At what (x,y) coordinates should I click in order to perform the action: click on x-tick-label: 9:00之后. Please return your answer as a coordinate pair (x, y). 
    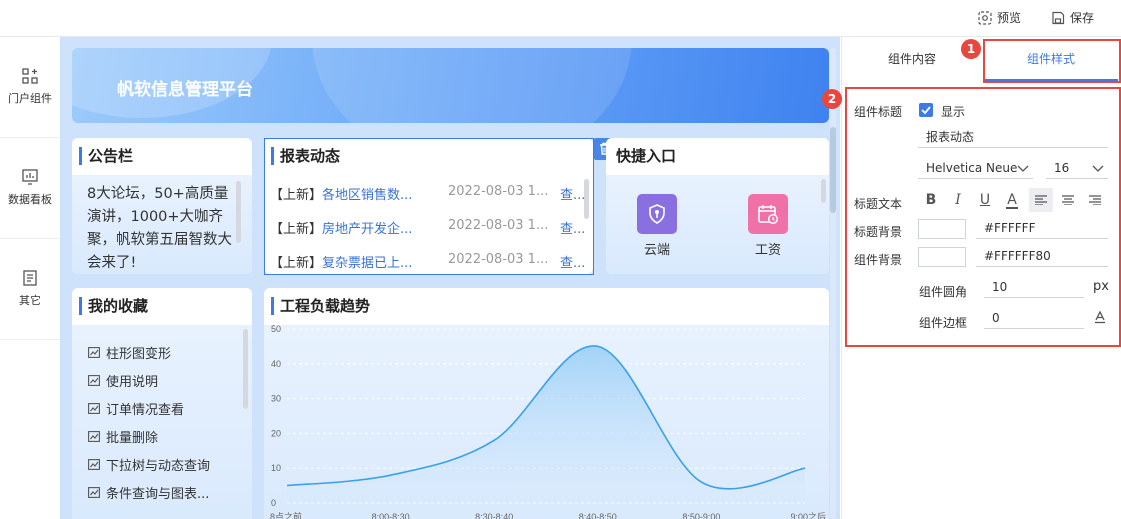
    Looking at the image, I should click on (808, 515).